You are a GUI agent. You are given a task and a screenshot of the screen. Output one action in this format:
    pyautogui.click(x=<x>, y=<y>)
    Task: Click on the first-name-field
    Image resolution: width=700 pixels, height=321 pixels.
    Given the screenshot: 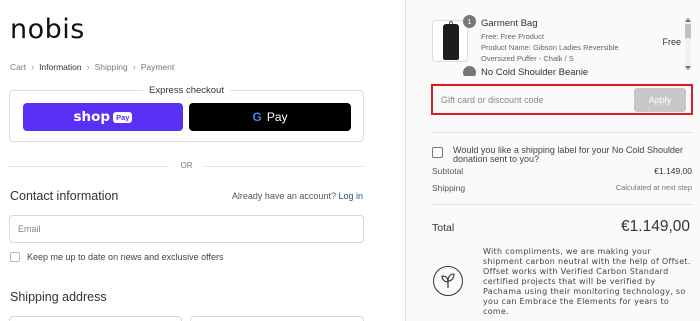 What is the action you would take?
    pyautogui.click(x=95, y=318)
    